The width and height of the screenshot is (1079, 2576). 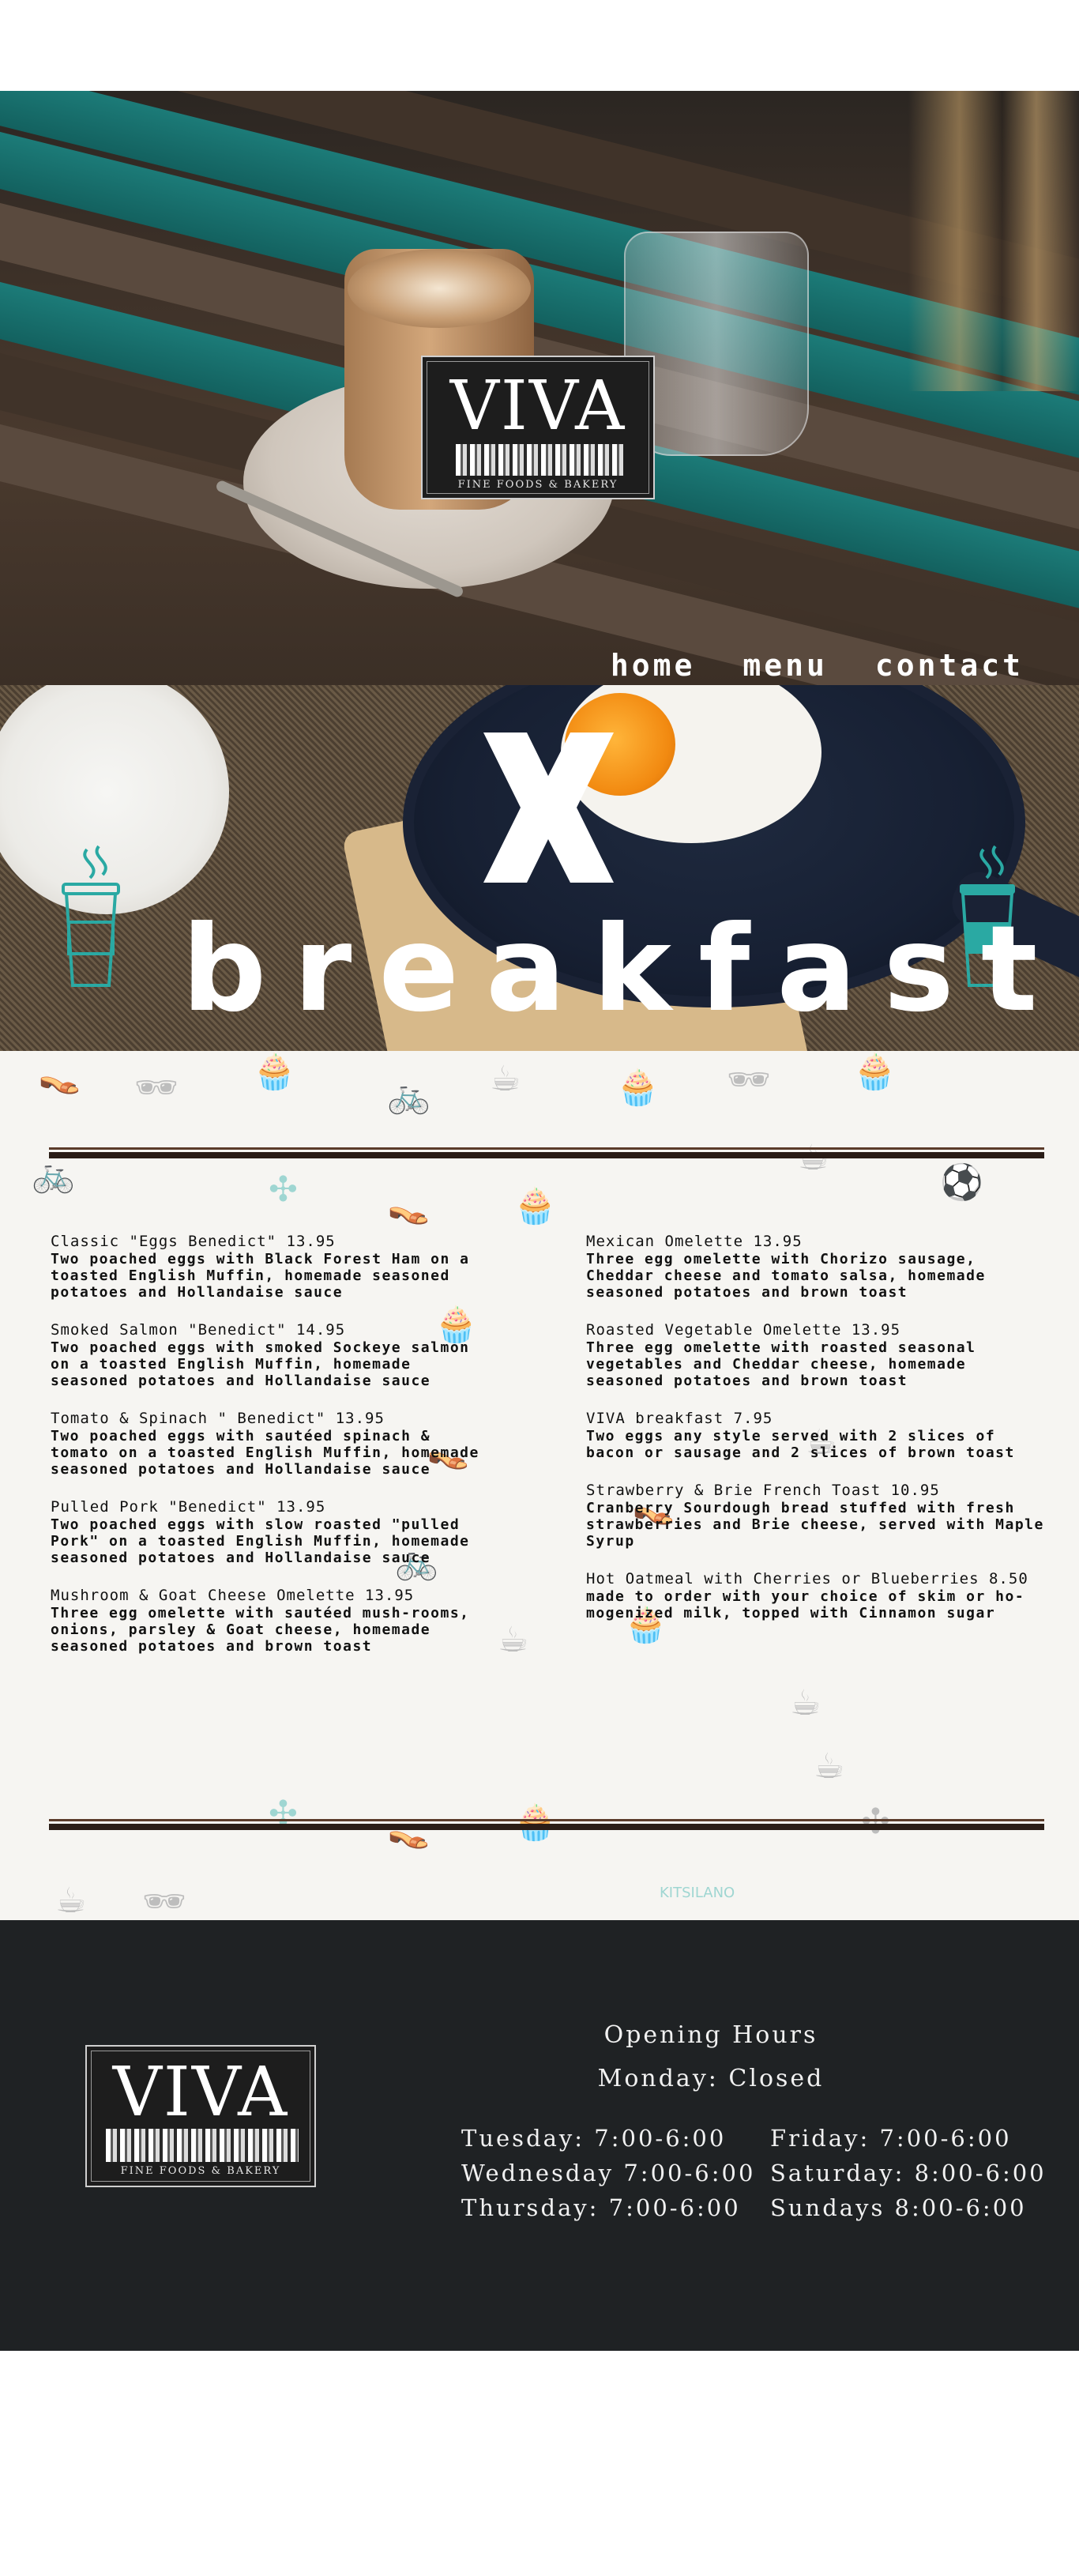 I want to click on menu-item-title: Strawberry & Brie French Toast 10.95, so click(x=763, y=1490).